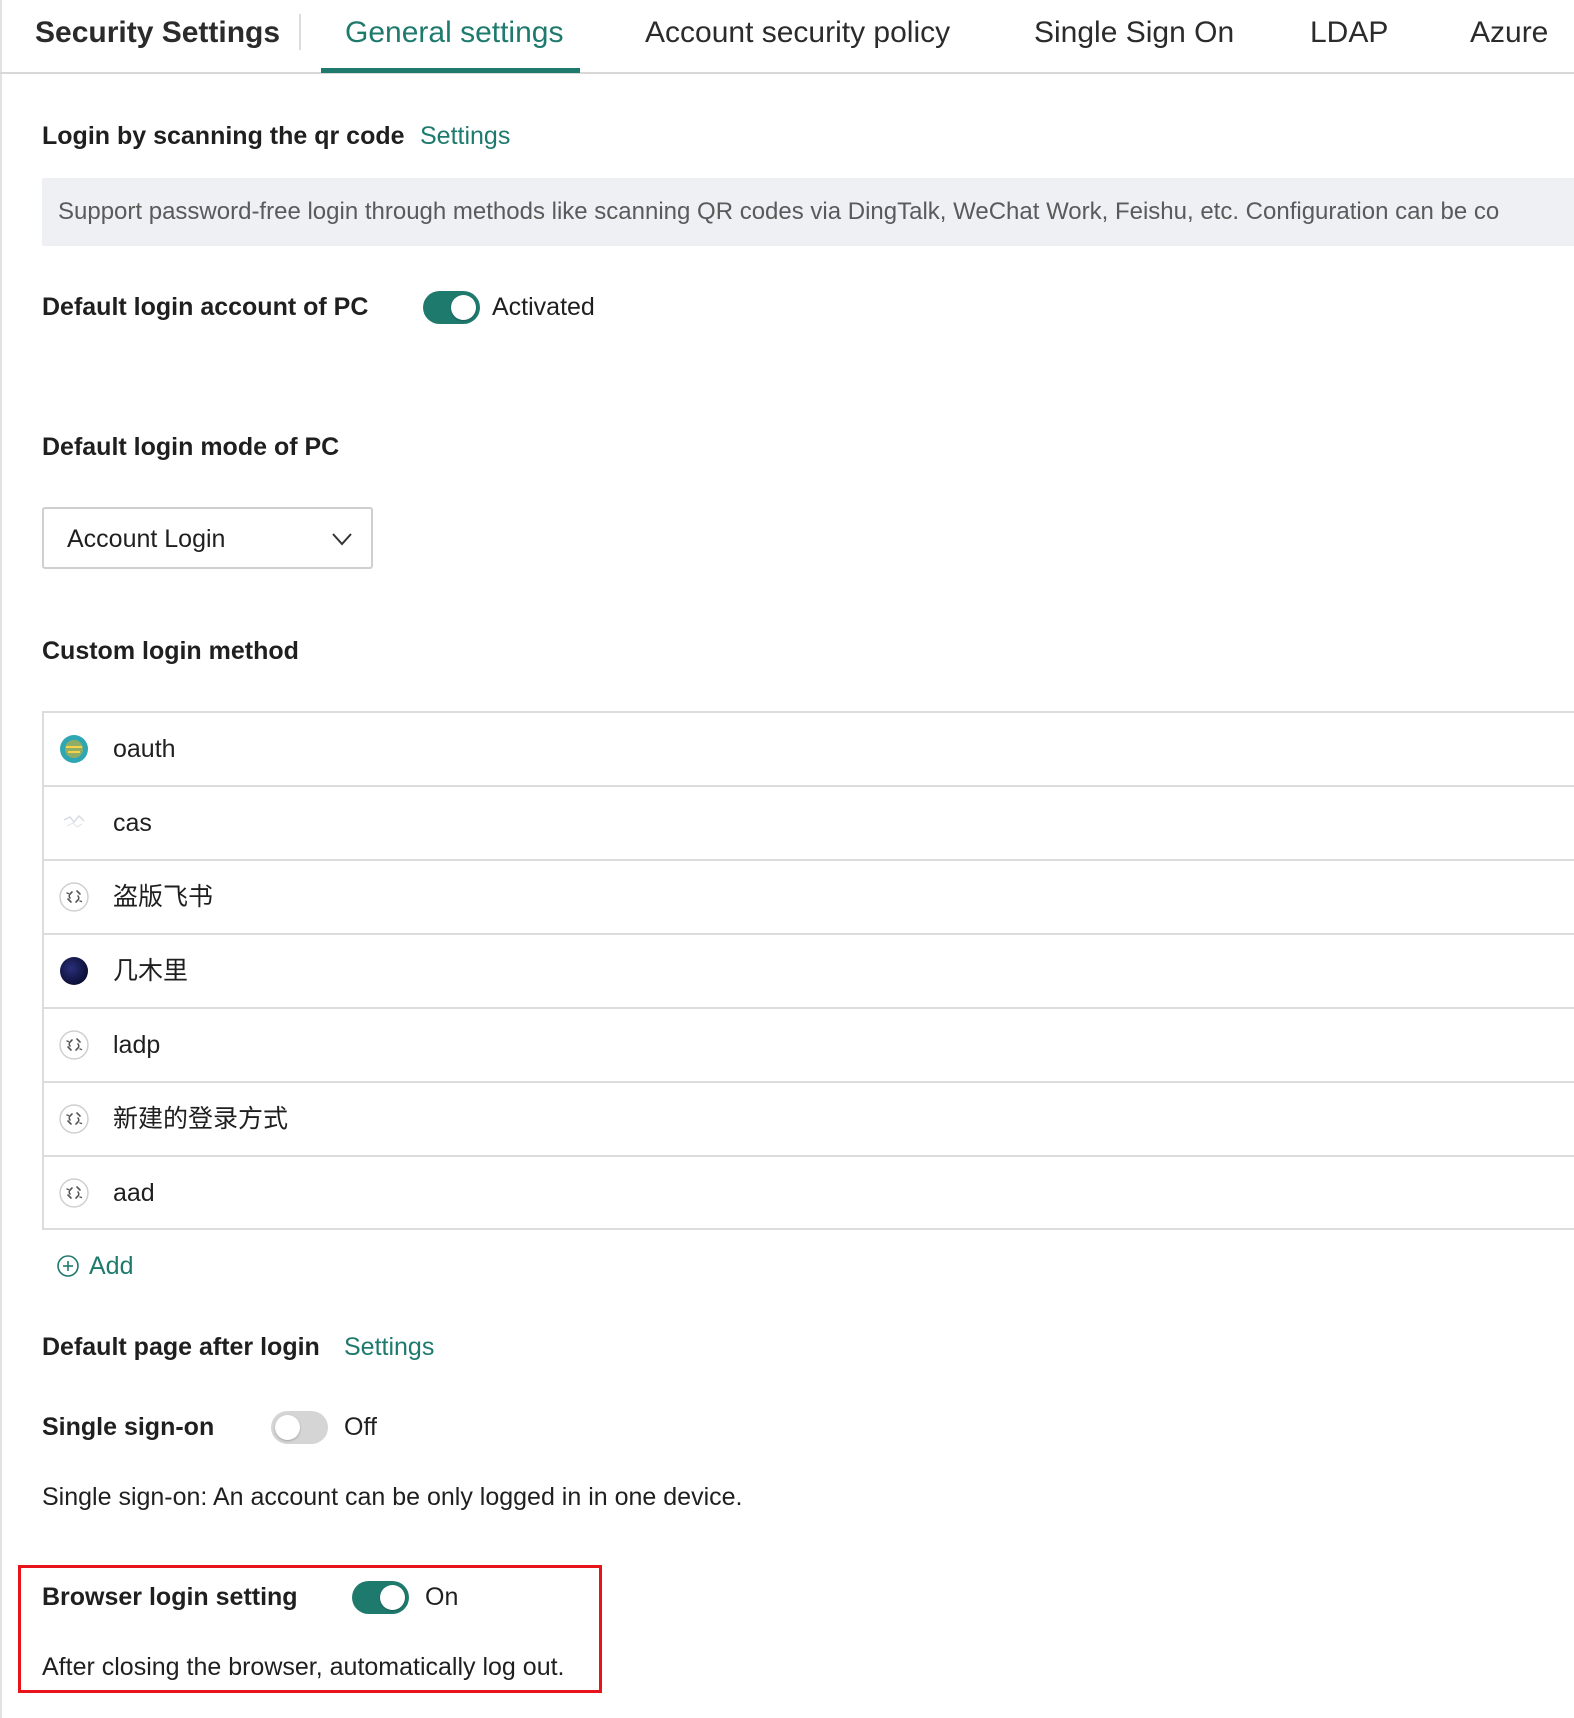  What do you see at coordinates (809, 824) in the screenshot?
I see `login-method-row: cas` at bounding box center [809, 824].